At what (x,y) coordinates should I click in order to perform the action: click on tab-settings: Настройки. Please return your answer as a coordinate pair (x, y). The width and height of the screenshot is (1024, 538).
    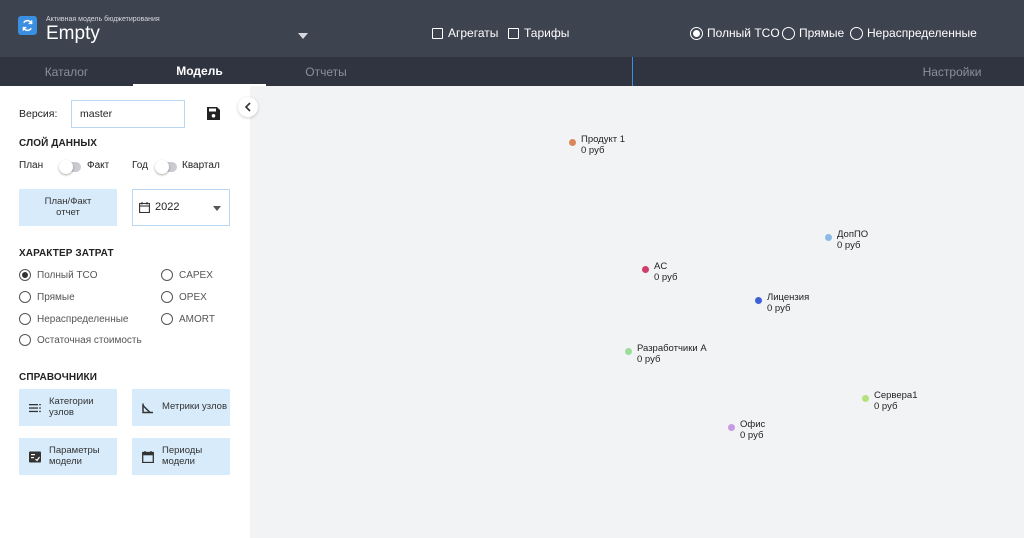
    Looking at the image, I should click on (952, 71).